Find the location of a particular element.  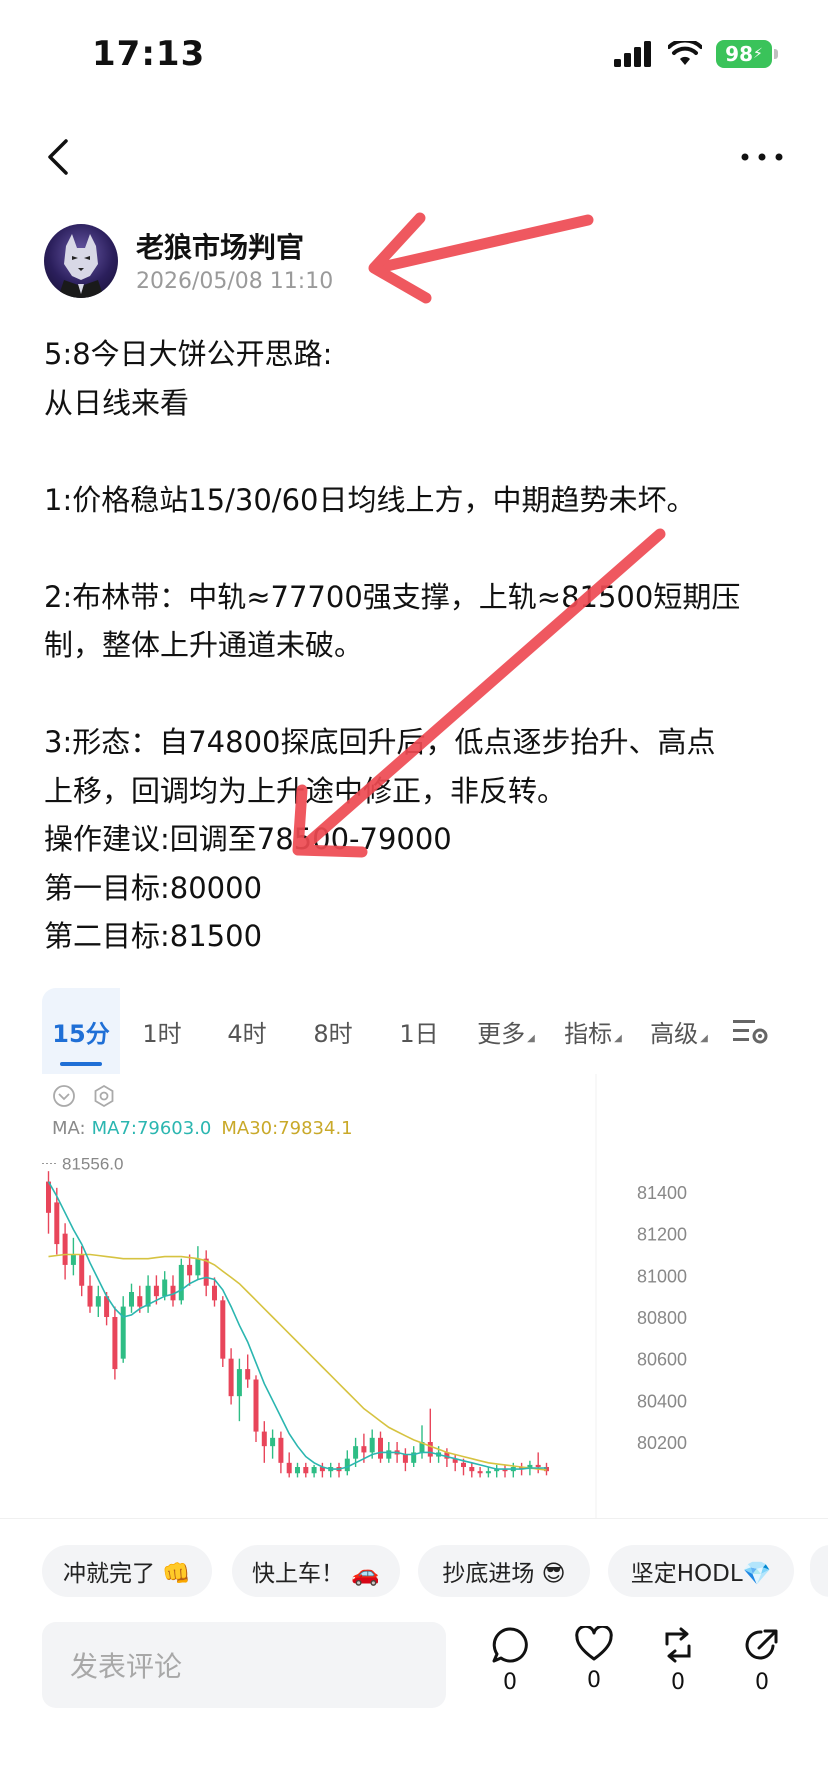

repost-count: 0 is located at coordinates (678, 1682).